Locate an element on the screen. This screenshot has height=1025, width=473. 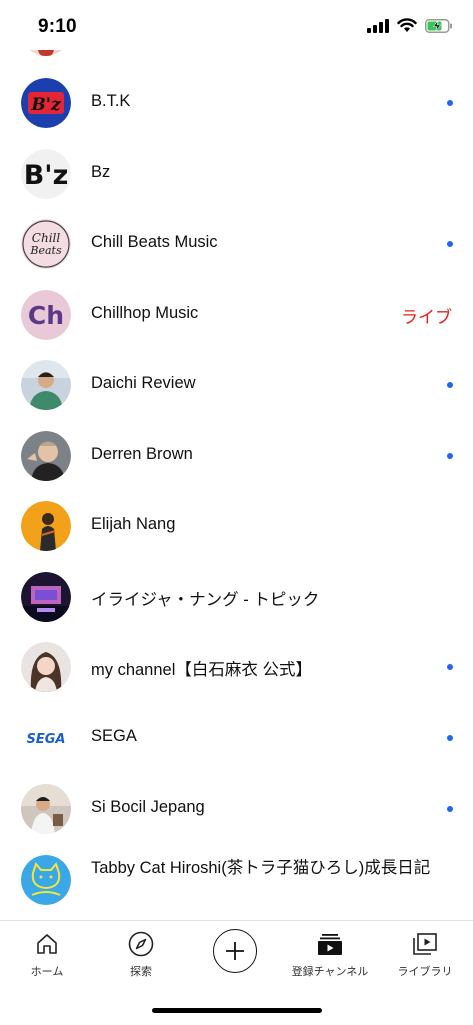
subscriptions-icon is located at coordinates (330, 944).